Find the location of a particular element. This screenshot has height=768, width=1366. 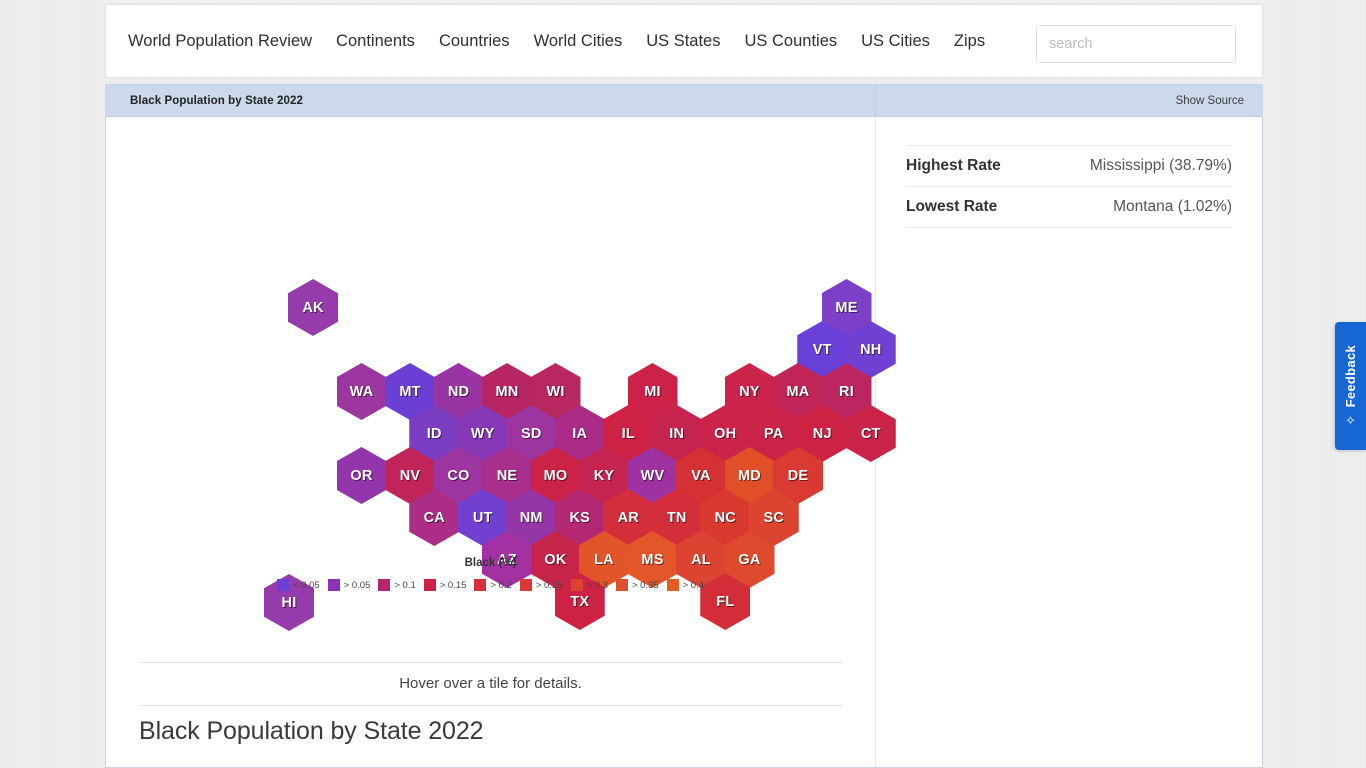

hex-tile-label: MA is located at coordinates (798, 391).